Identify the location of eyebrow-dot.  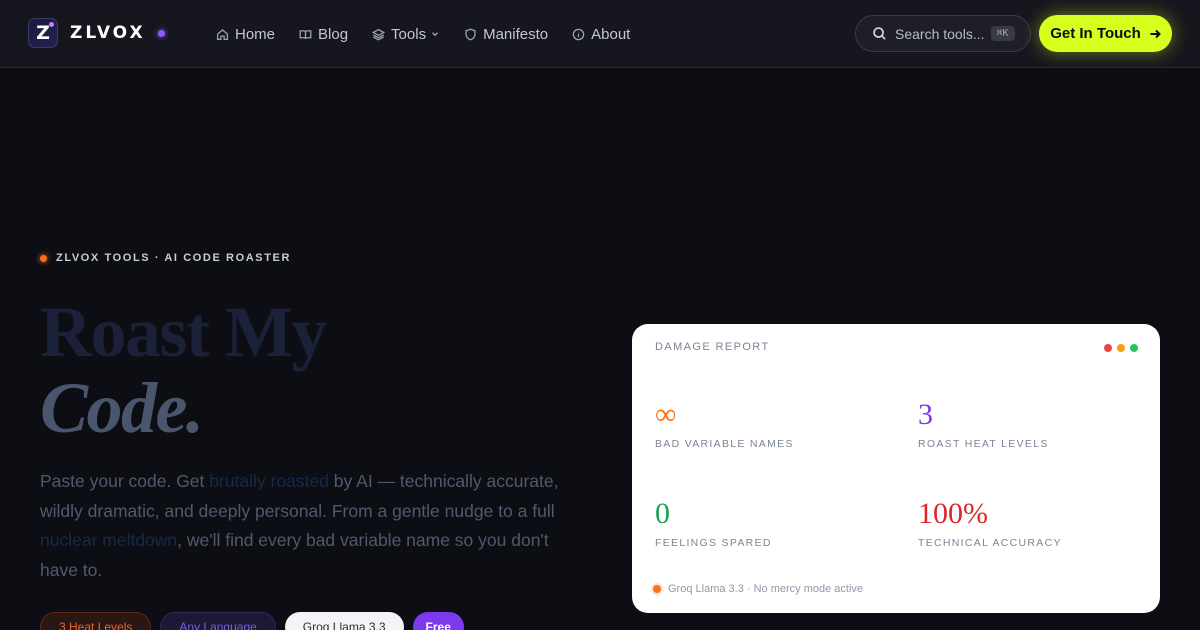
(43, 258).